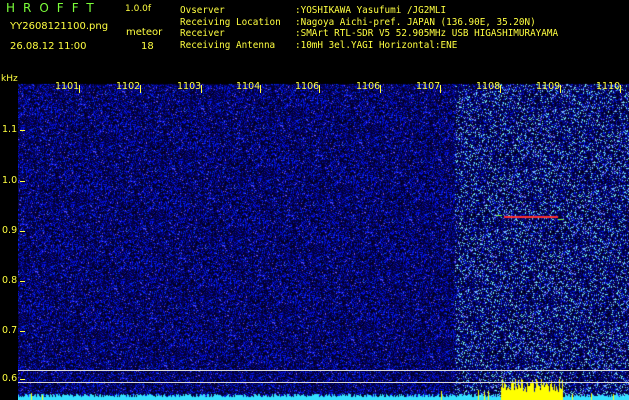 The width and height of the screenshot is (629, 400). Describe the element at coordinates (10, 280) in the screenshot. I see `y-tick-label: 0.8` at that location.